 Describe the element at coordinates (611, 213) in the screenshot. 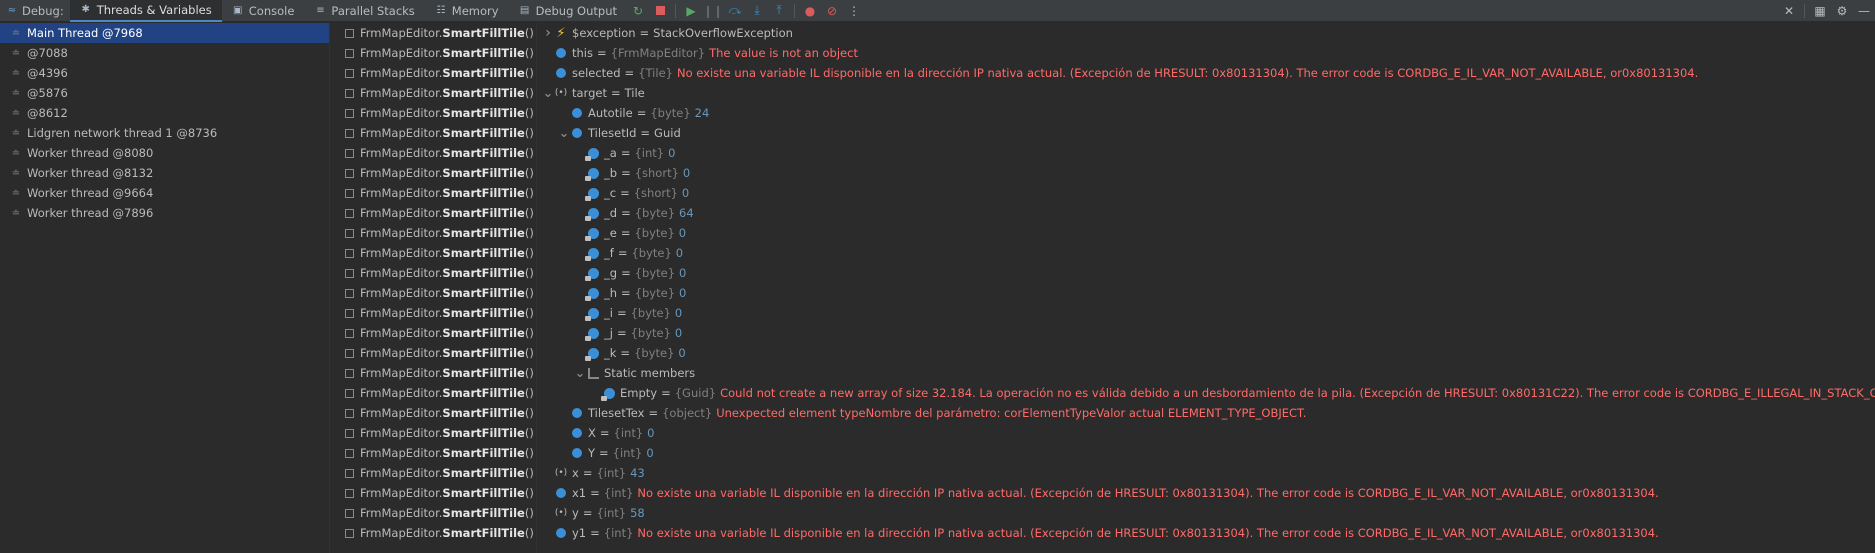

I see `variable-name: _d` at that location.